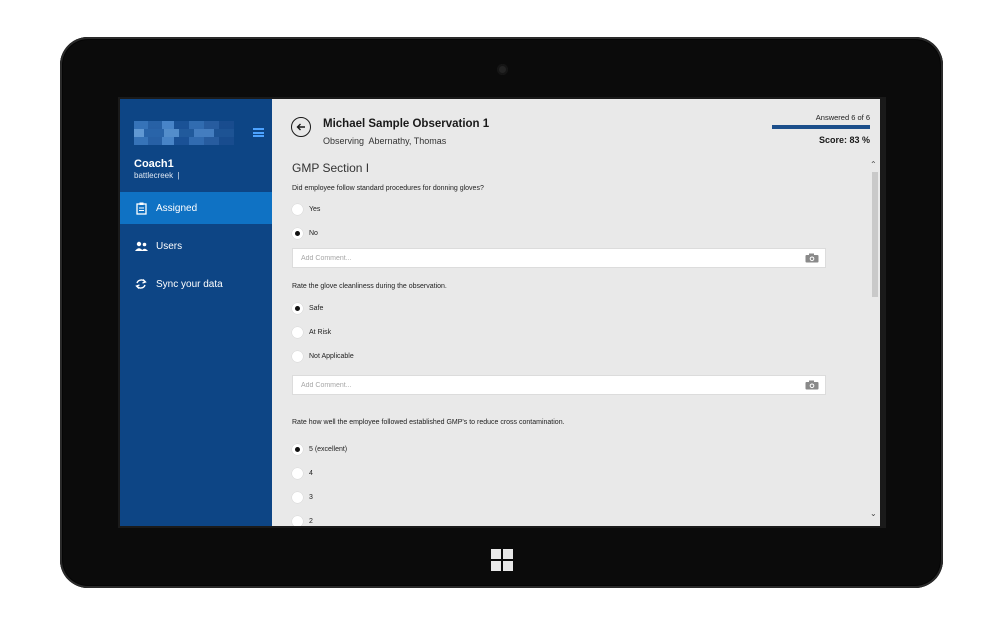 The image size is (1000, 624). I want to click on radio-option: 5 (excellent), so click(319, 449).